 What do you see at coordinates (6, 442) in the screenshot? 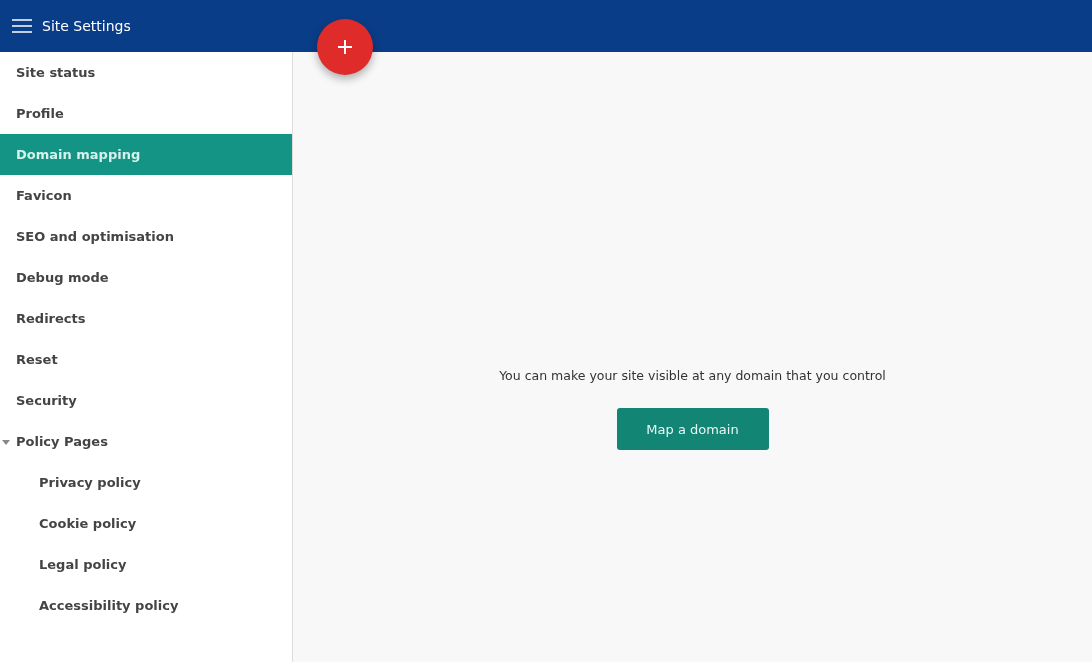
I see `caret-icon` at bounding box center [6, 442].